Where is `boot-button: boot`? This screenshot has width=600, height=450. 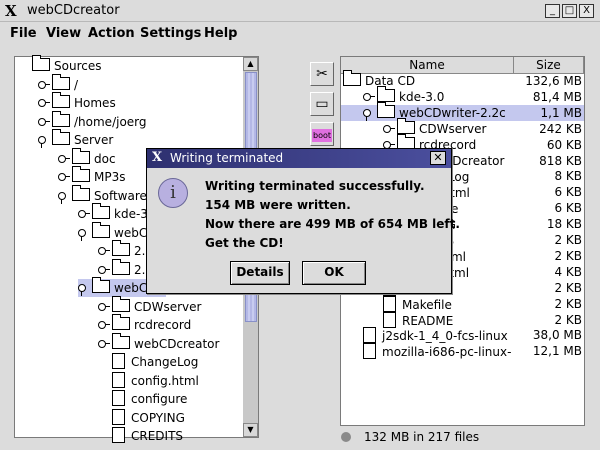 boot-button: boot is located at coordinates (322, 134).